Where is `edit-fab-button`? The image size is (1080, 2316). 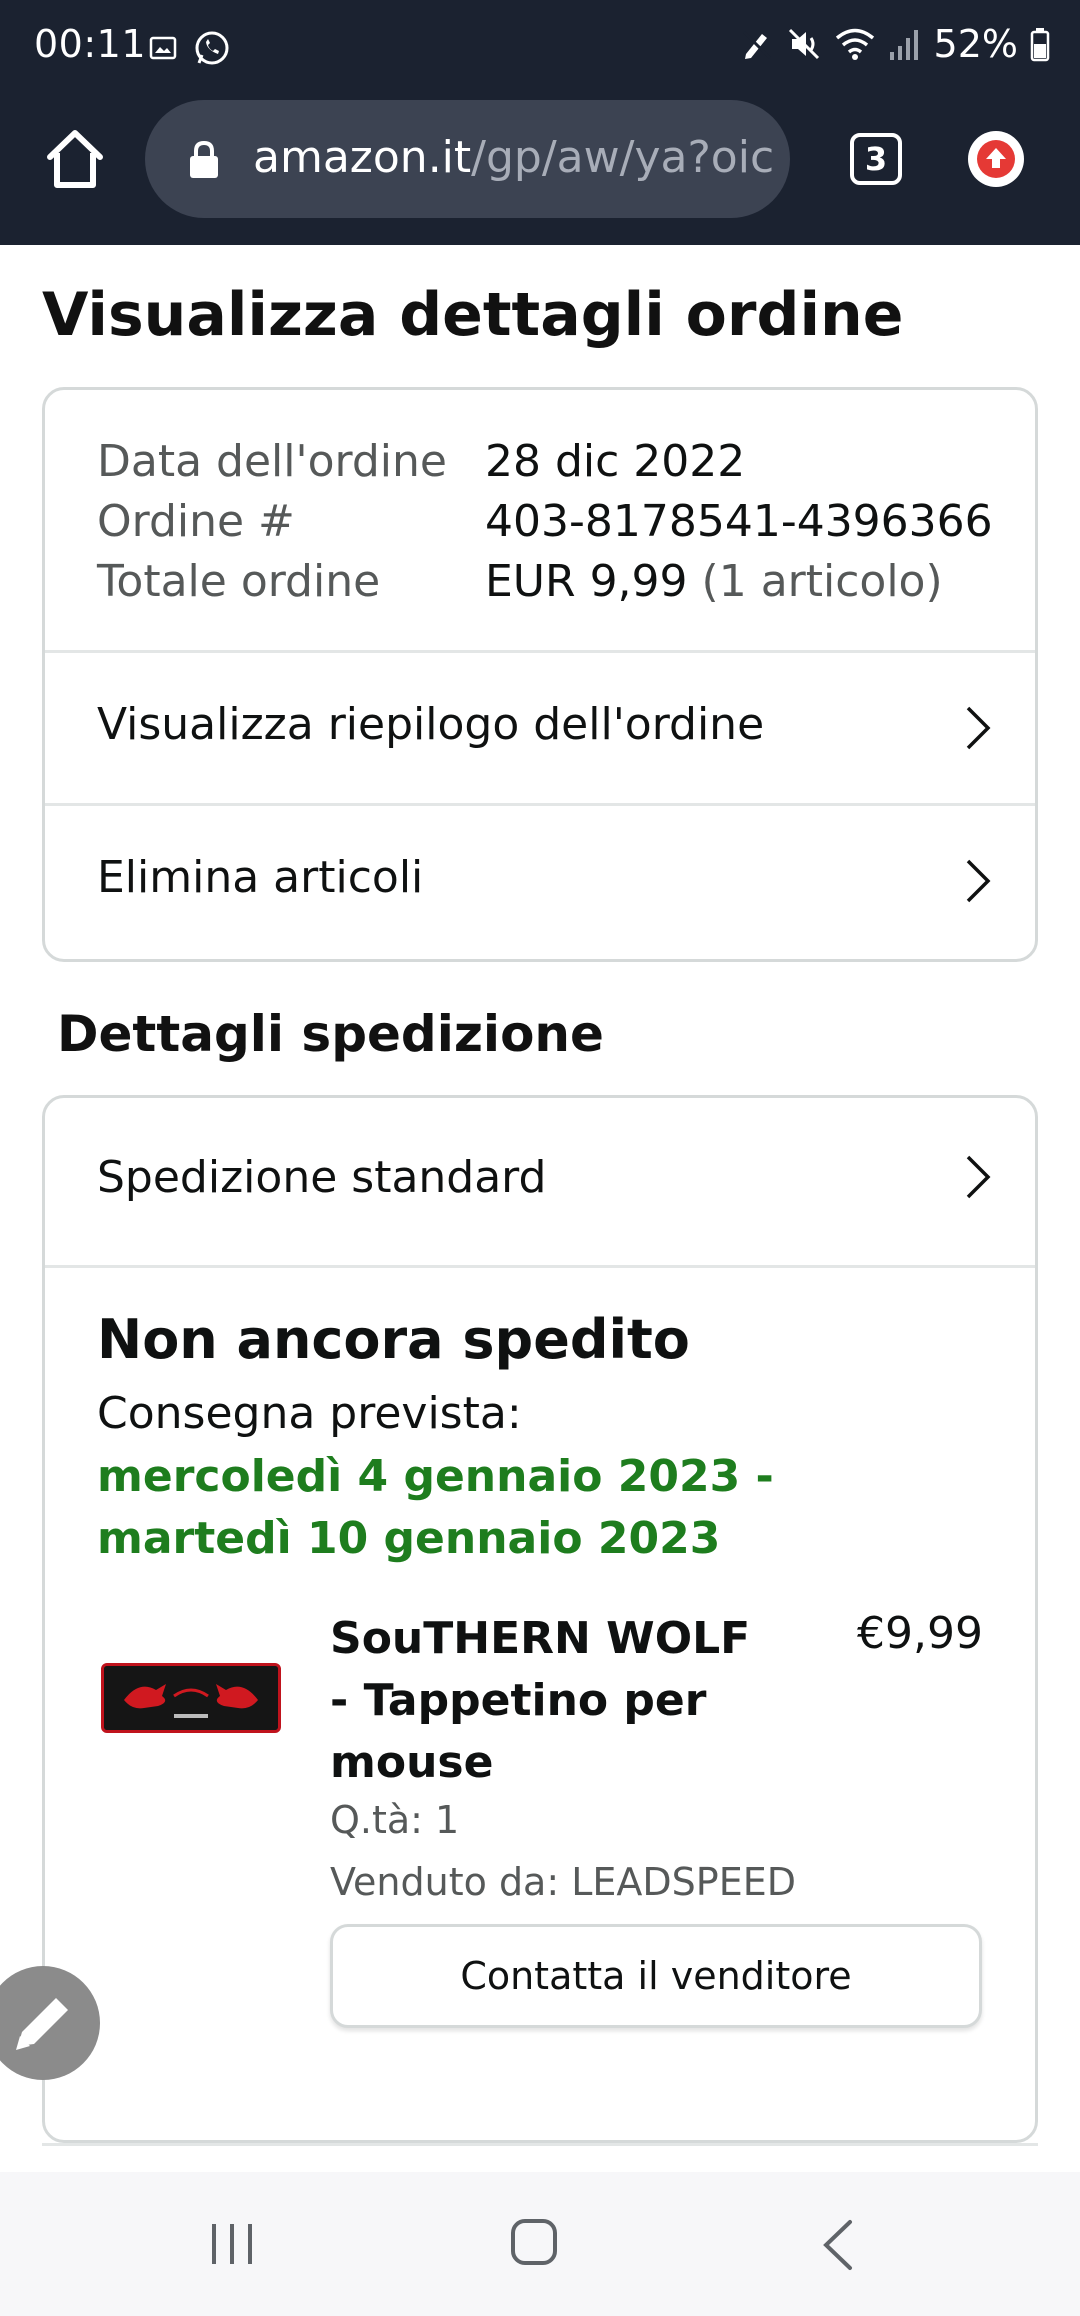
edit-fab-button is located at coordinates (50, 2023).